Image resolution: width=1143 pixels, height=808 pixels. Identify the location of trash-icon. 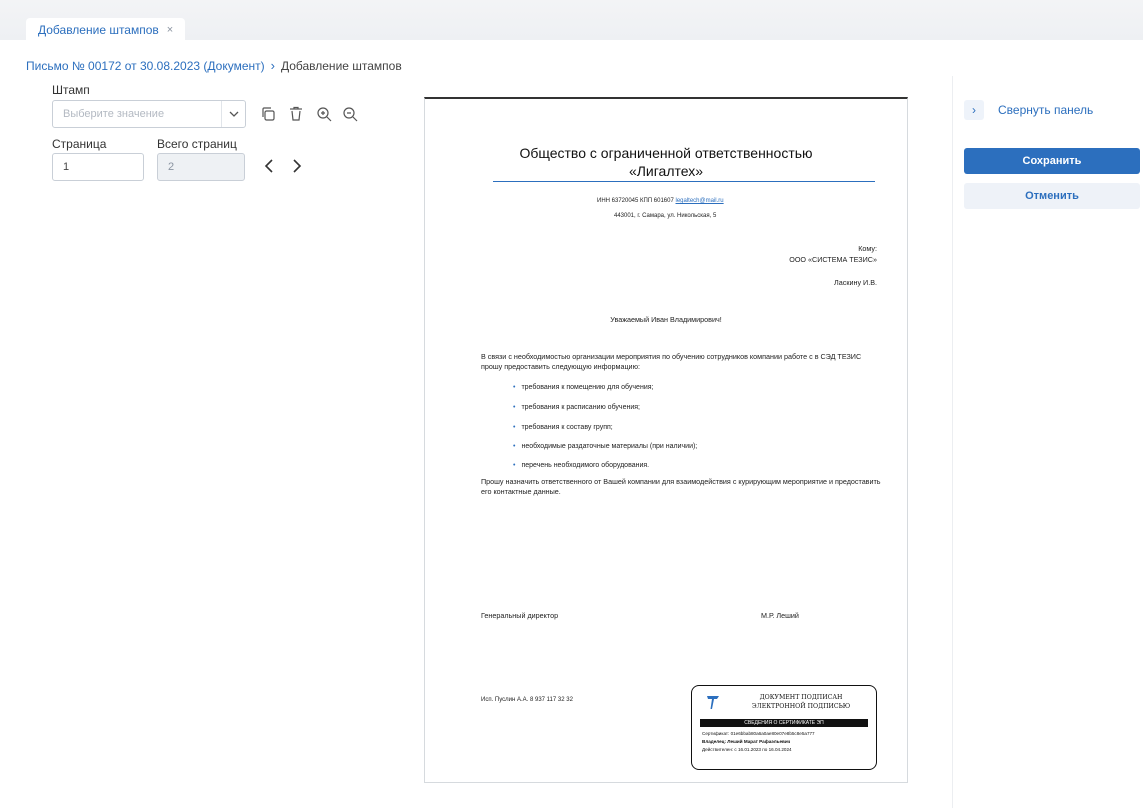
(296, 114).